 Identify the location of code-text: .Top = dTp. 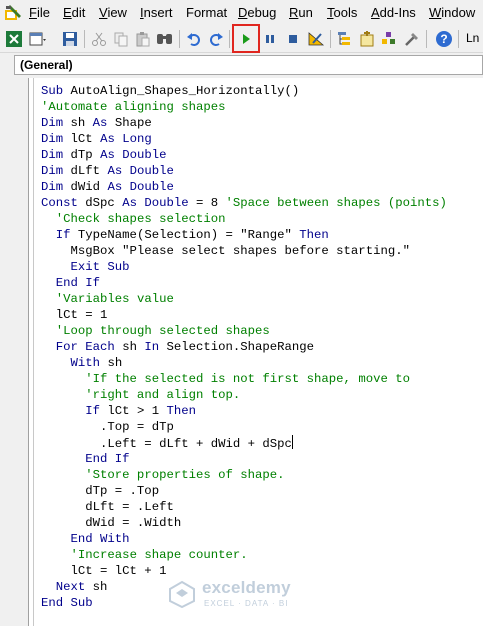
(107, 427).